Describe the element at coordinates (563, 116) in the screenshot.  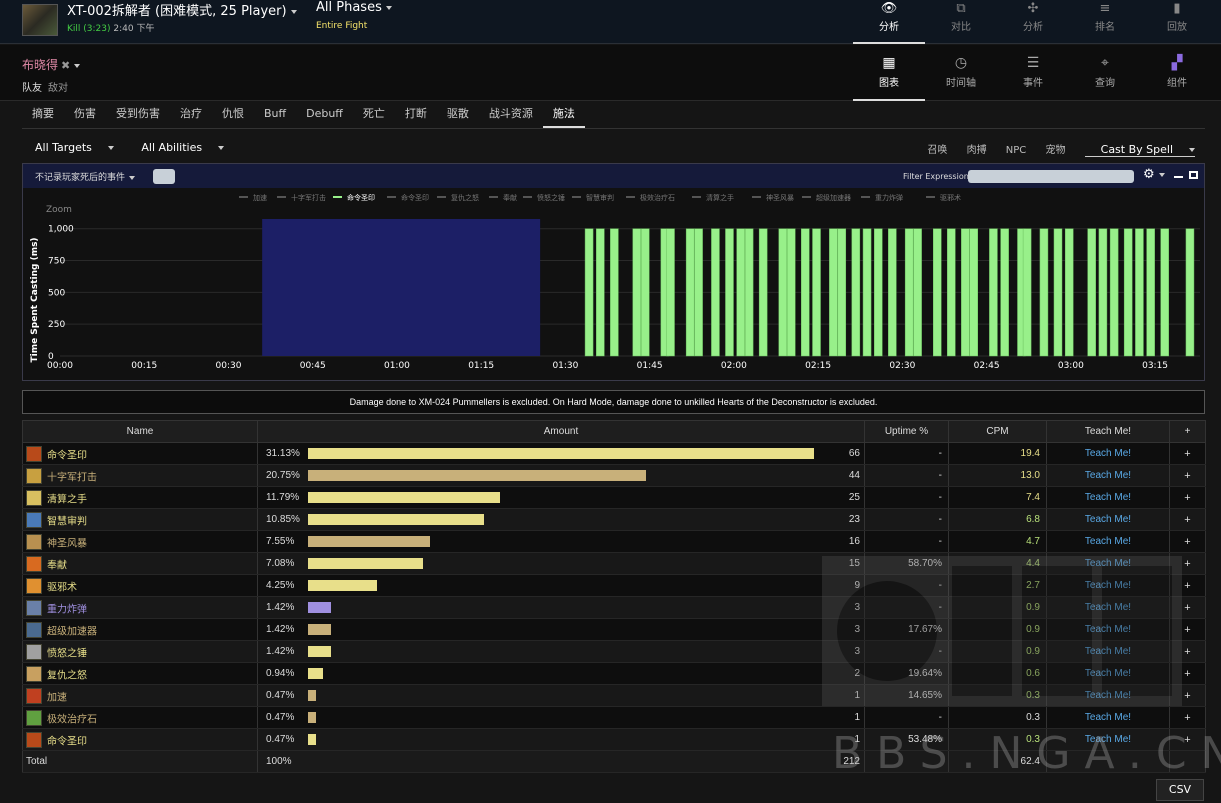
I see `tab-11: 施法` at that location.